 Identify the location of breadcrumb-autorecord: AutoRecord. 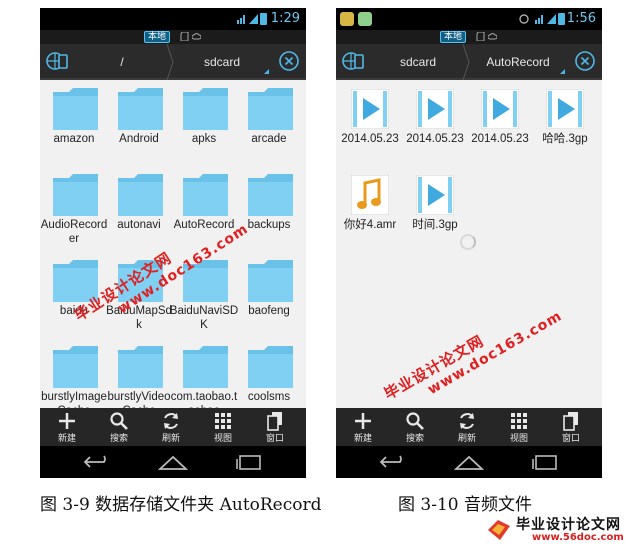
(518, 62).